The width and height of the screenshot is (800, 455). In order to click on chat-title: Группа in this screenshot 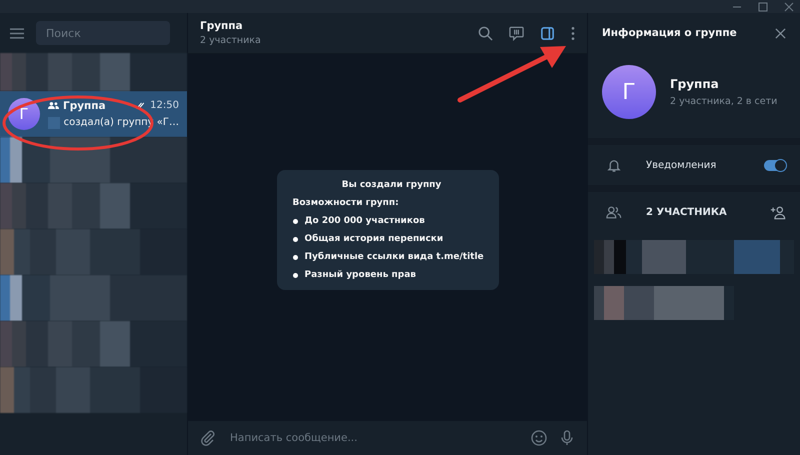, I will do `click(222, 26)`.